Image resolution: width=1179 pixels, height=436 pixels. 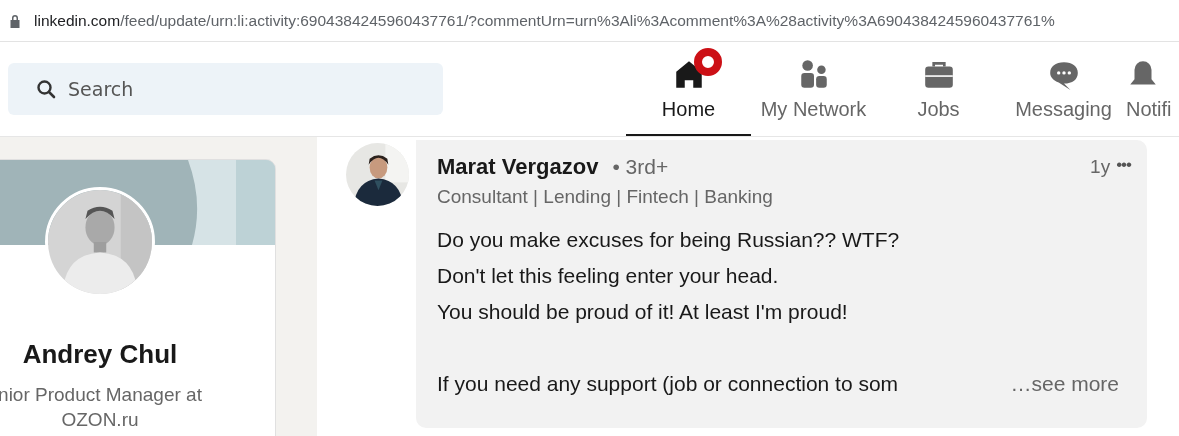 What do you see at coordinates (225, 89) in the screenshot?
I see `search-field: Search` at bounding box center [225, 89].